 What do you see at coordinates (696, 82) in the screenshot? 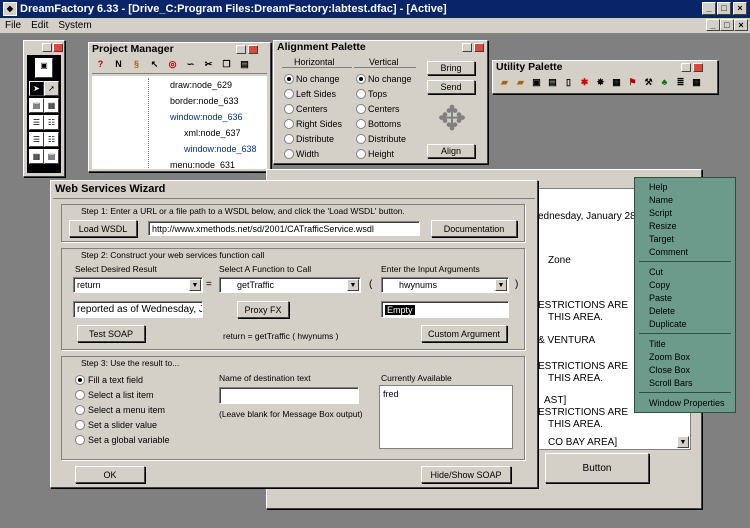
I see `grid-icon: ▦` at bounding box center [696, 82].